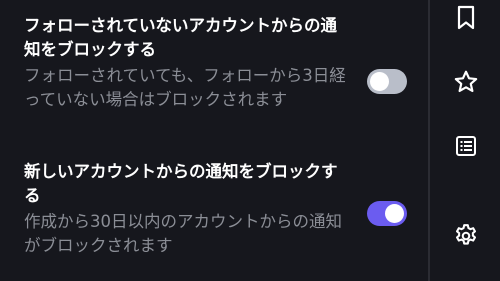  I want to click on bookmark-icon, so click(466, 17).